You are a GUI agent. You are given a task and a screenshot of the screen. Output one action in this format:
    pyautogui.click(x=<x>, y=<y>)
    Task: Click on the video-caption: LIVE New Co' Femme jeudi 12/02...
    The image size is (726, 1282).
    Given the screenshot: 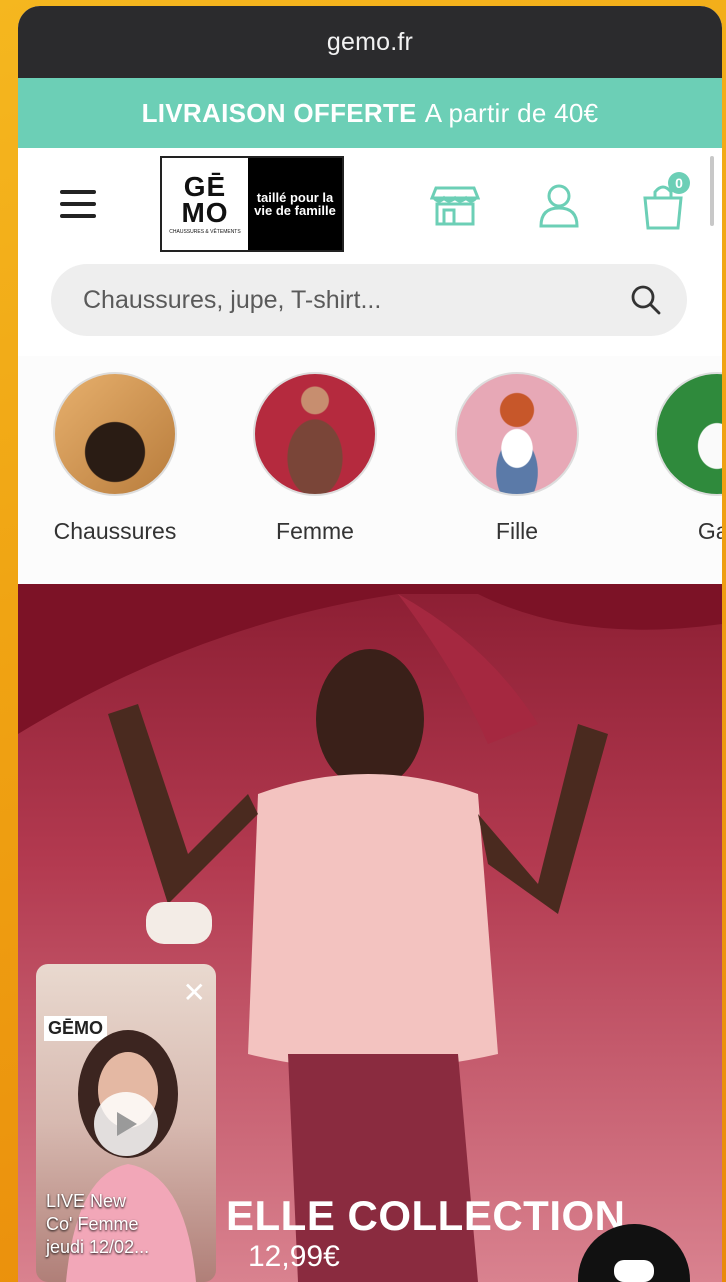 What is the action you would take?
    pyautogui.click(x=97, y=1224)
    